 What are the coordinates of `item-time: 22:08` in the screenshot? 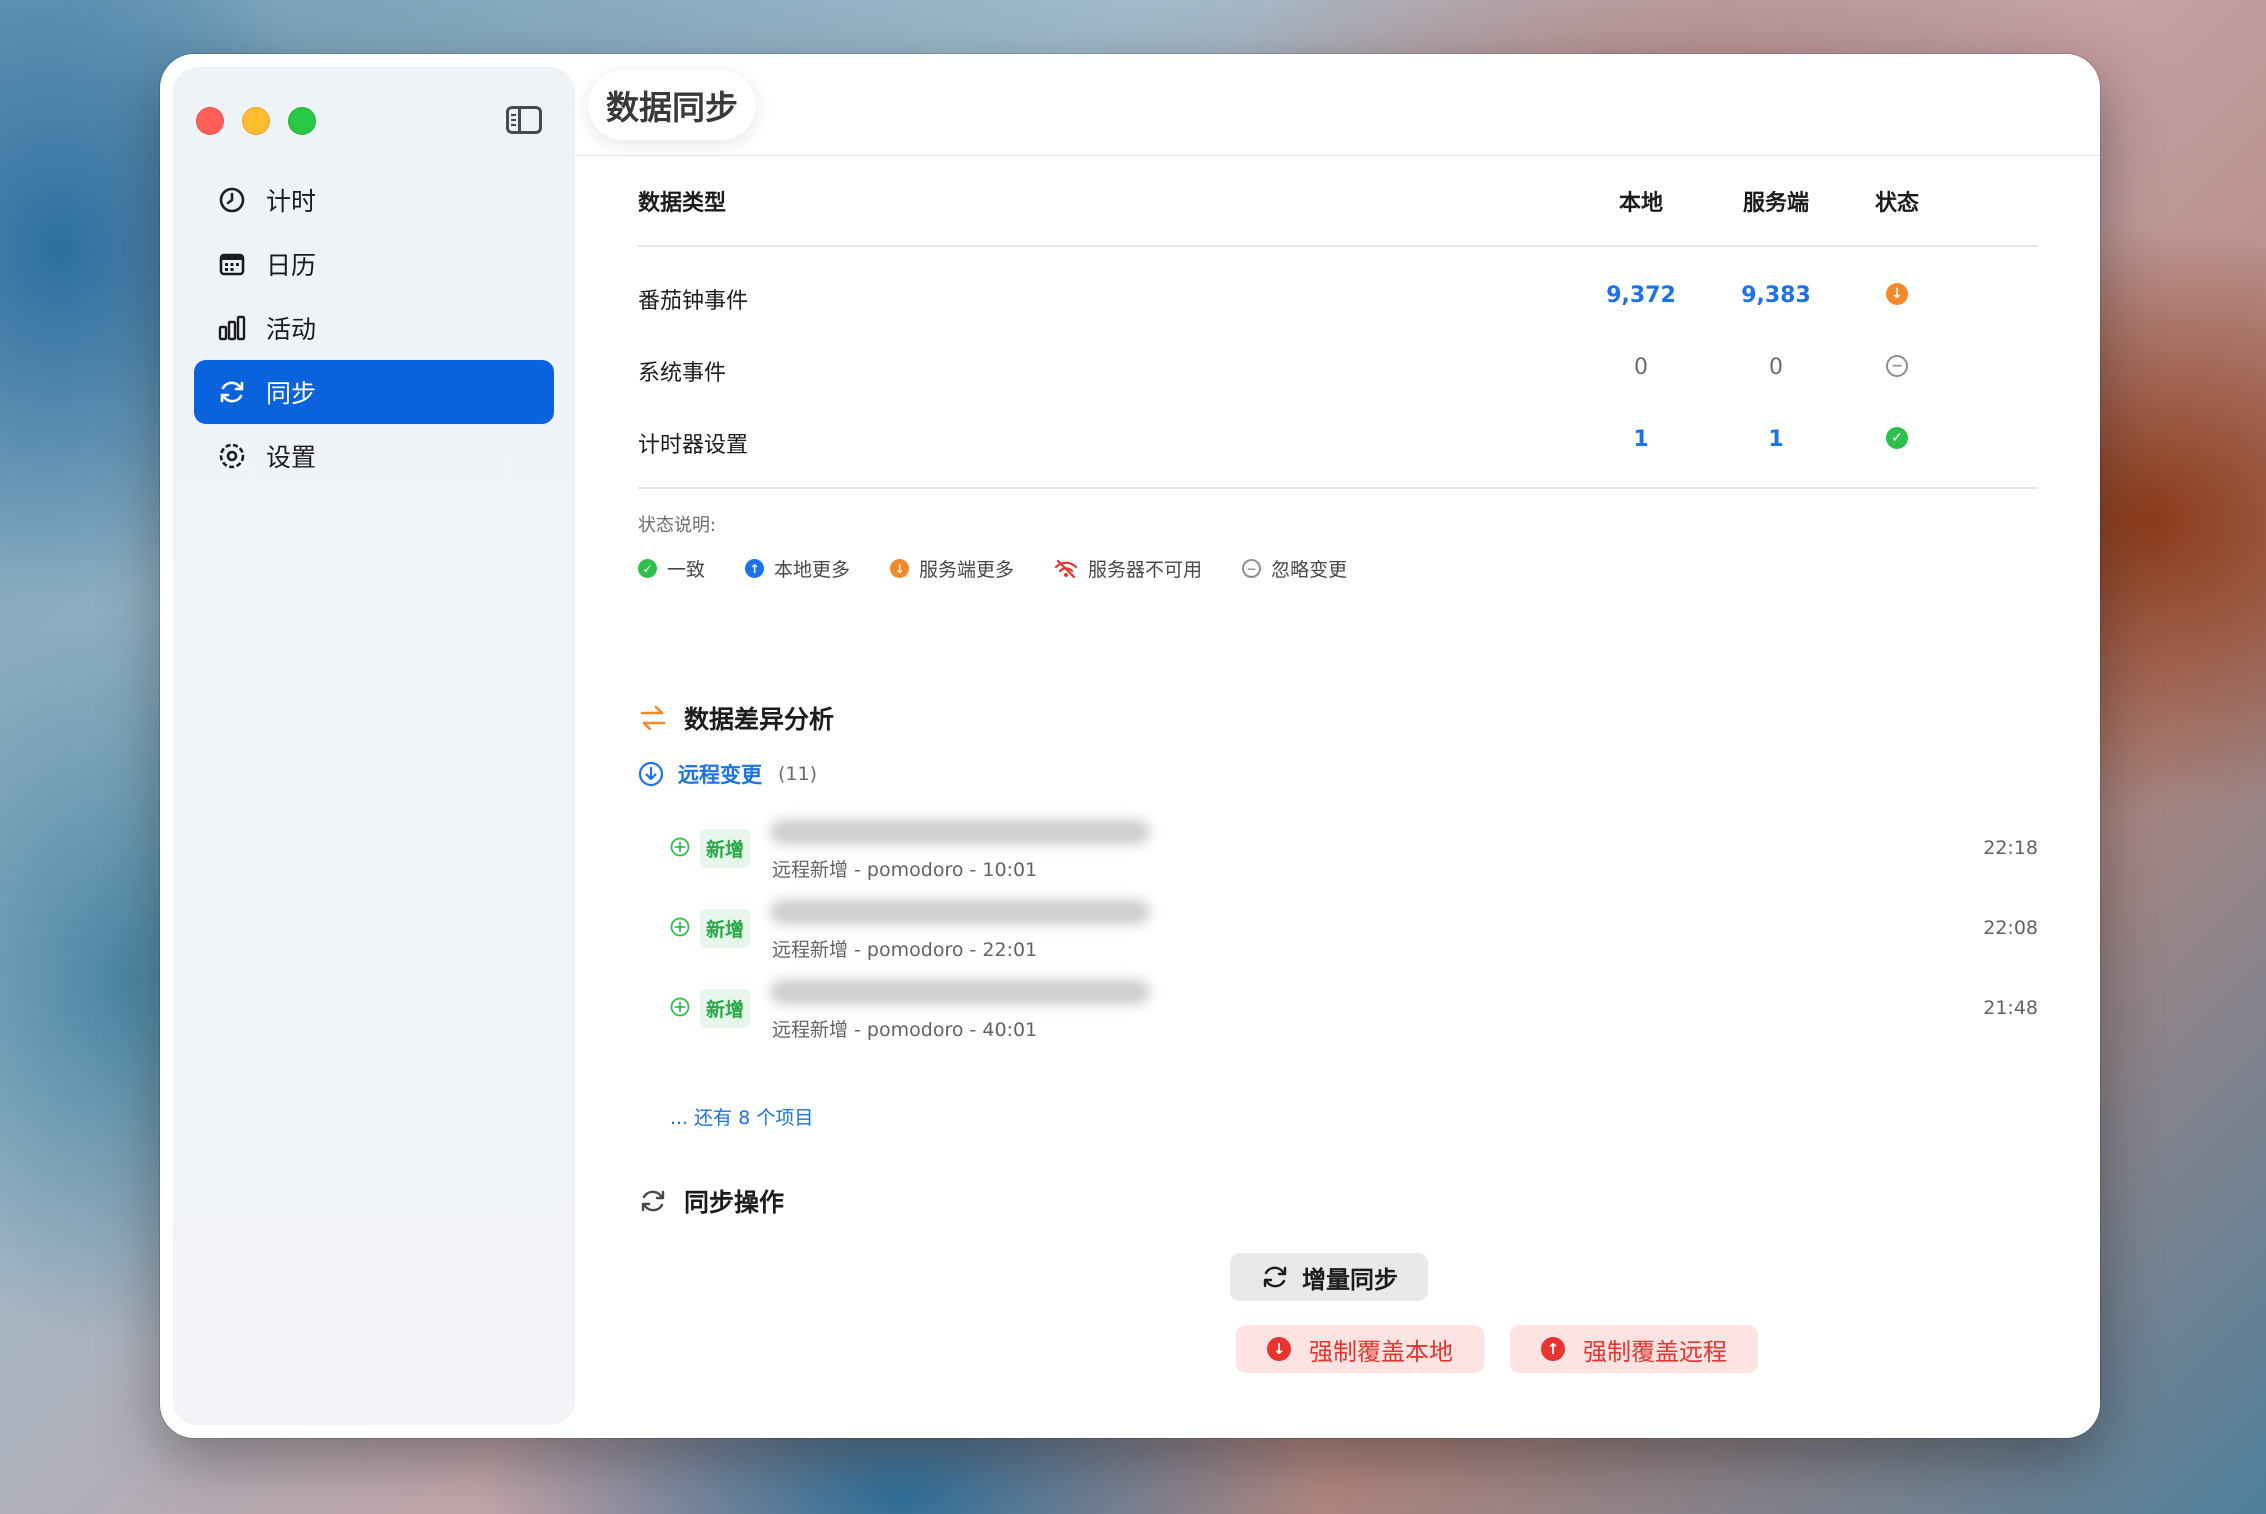 It's located at (2010, 928).